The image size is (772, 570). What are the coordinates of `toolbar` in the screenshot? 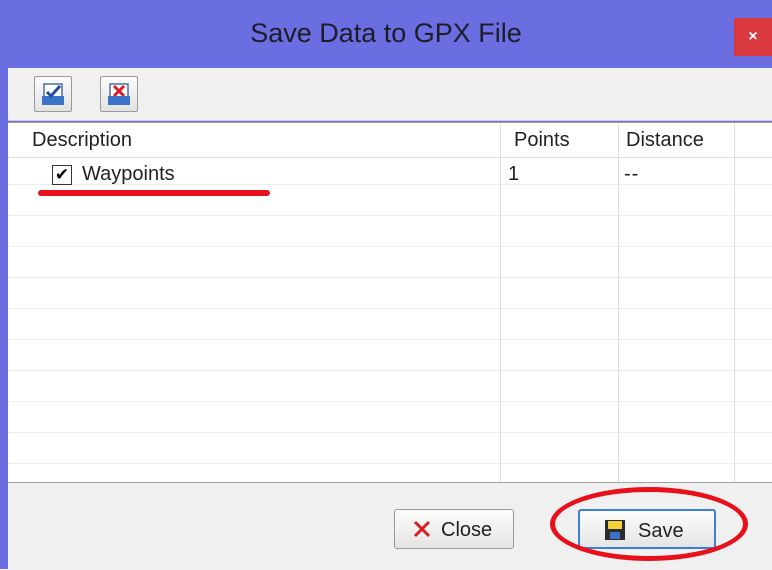 It's located at (390, 94).